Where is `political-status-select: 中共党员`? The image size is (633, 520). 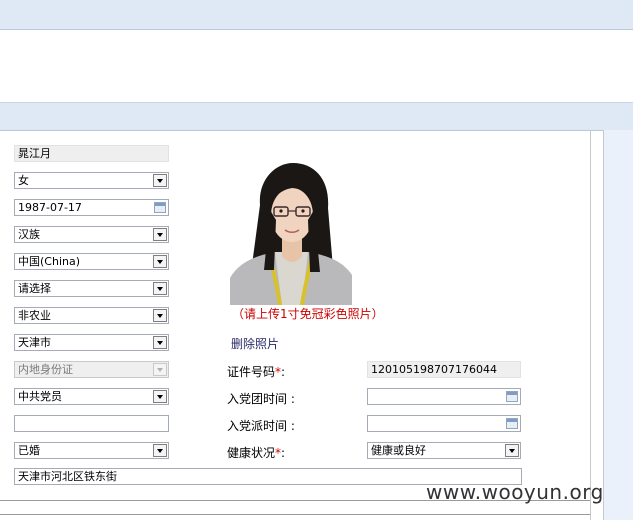 political-status-select: 中共党员 is located at coordinates (91, 396).